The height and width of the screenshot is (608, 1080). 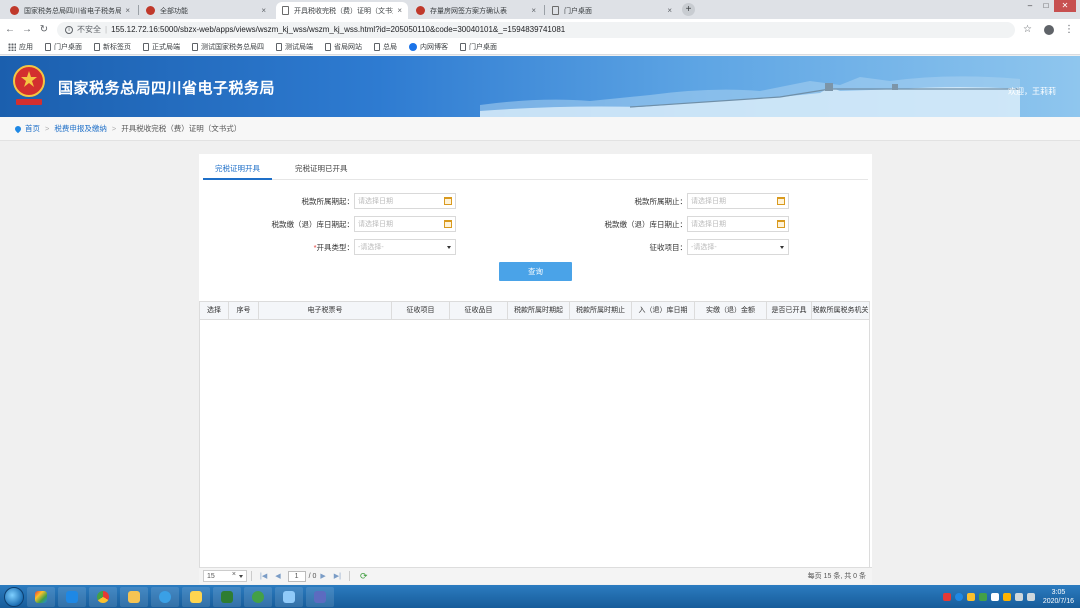 I want to click on tab-issued-certificates: 完税证明已开具, so click(x=321, y=169).